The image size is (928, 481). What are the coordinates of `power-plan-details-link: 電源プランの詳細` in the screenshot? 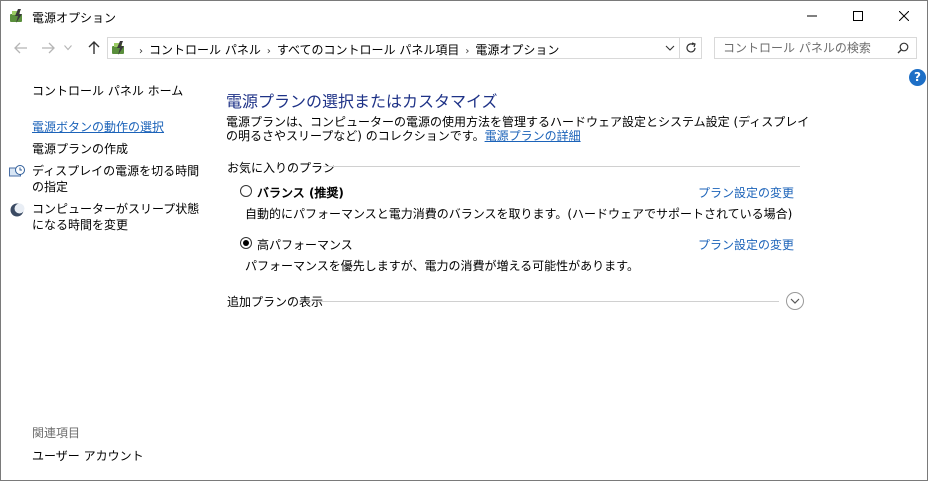 It's located at (533, 136).